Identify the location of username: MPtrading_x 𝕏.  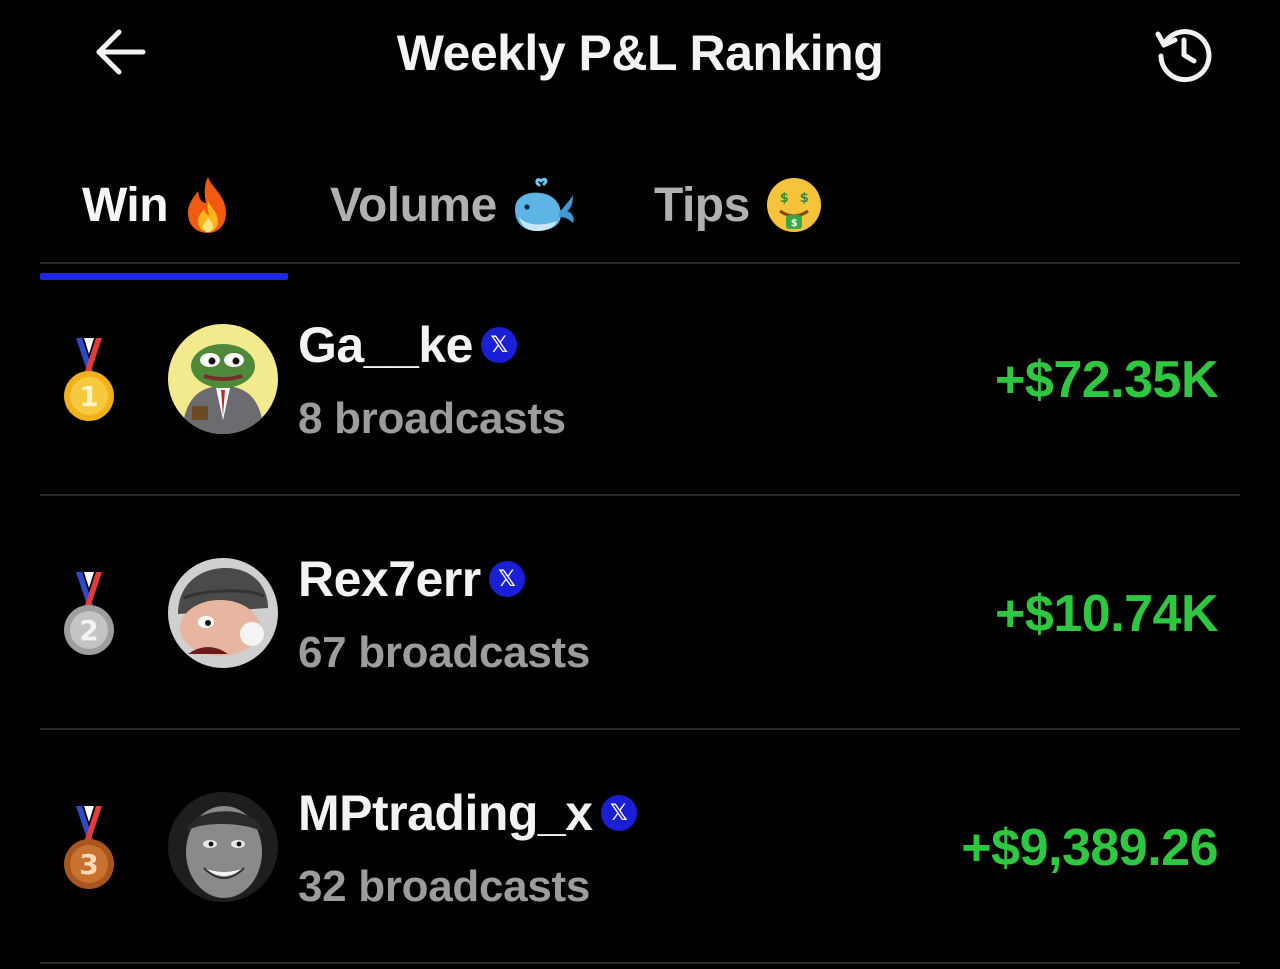
(467, 813).